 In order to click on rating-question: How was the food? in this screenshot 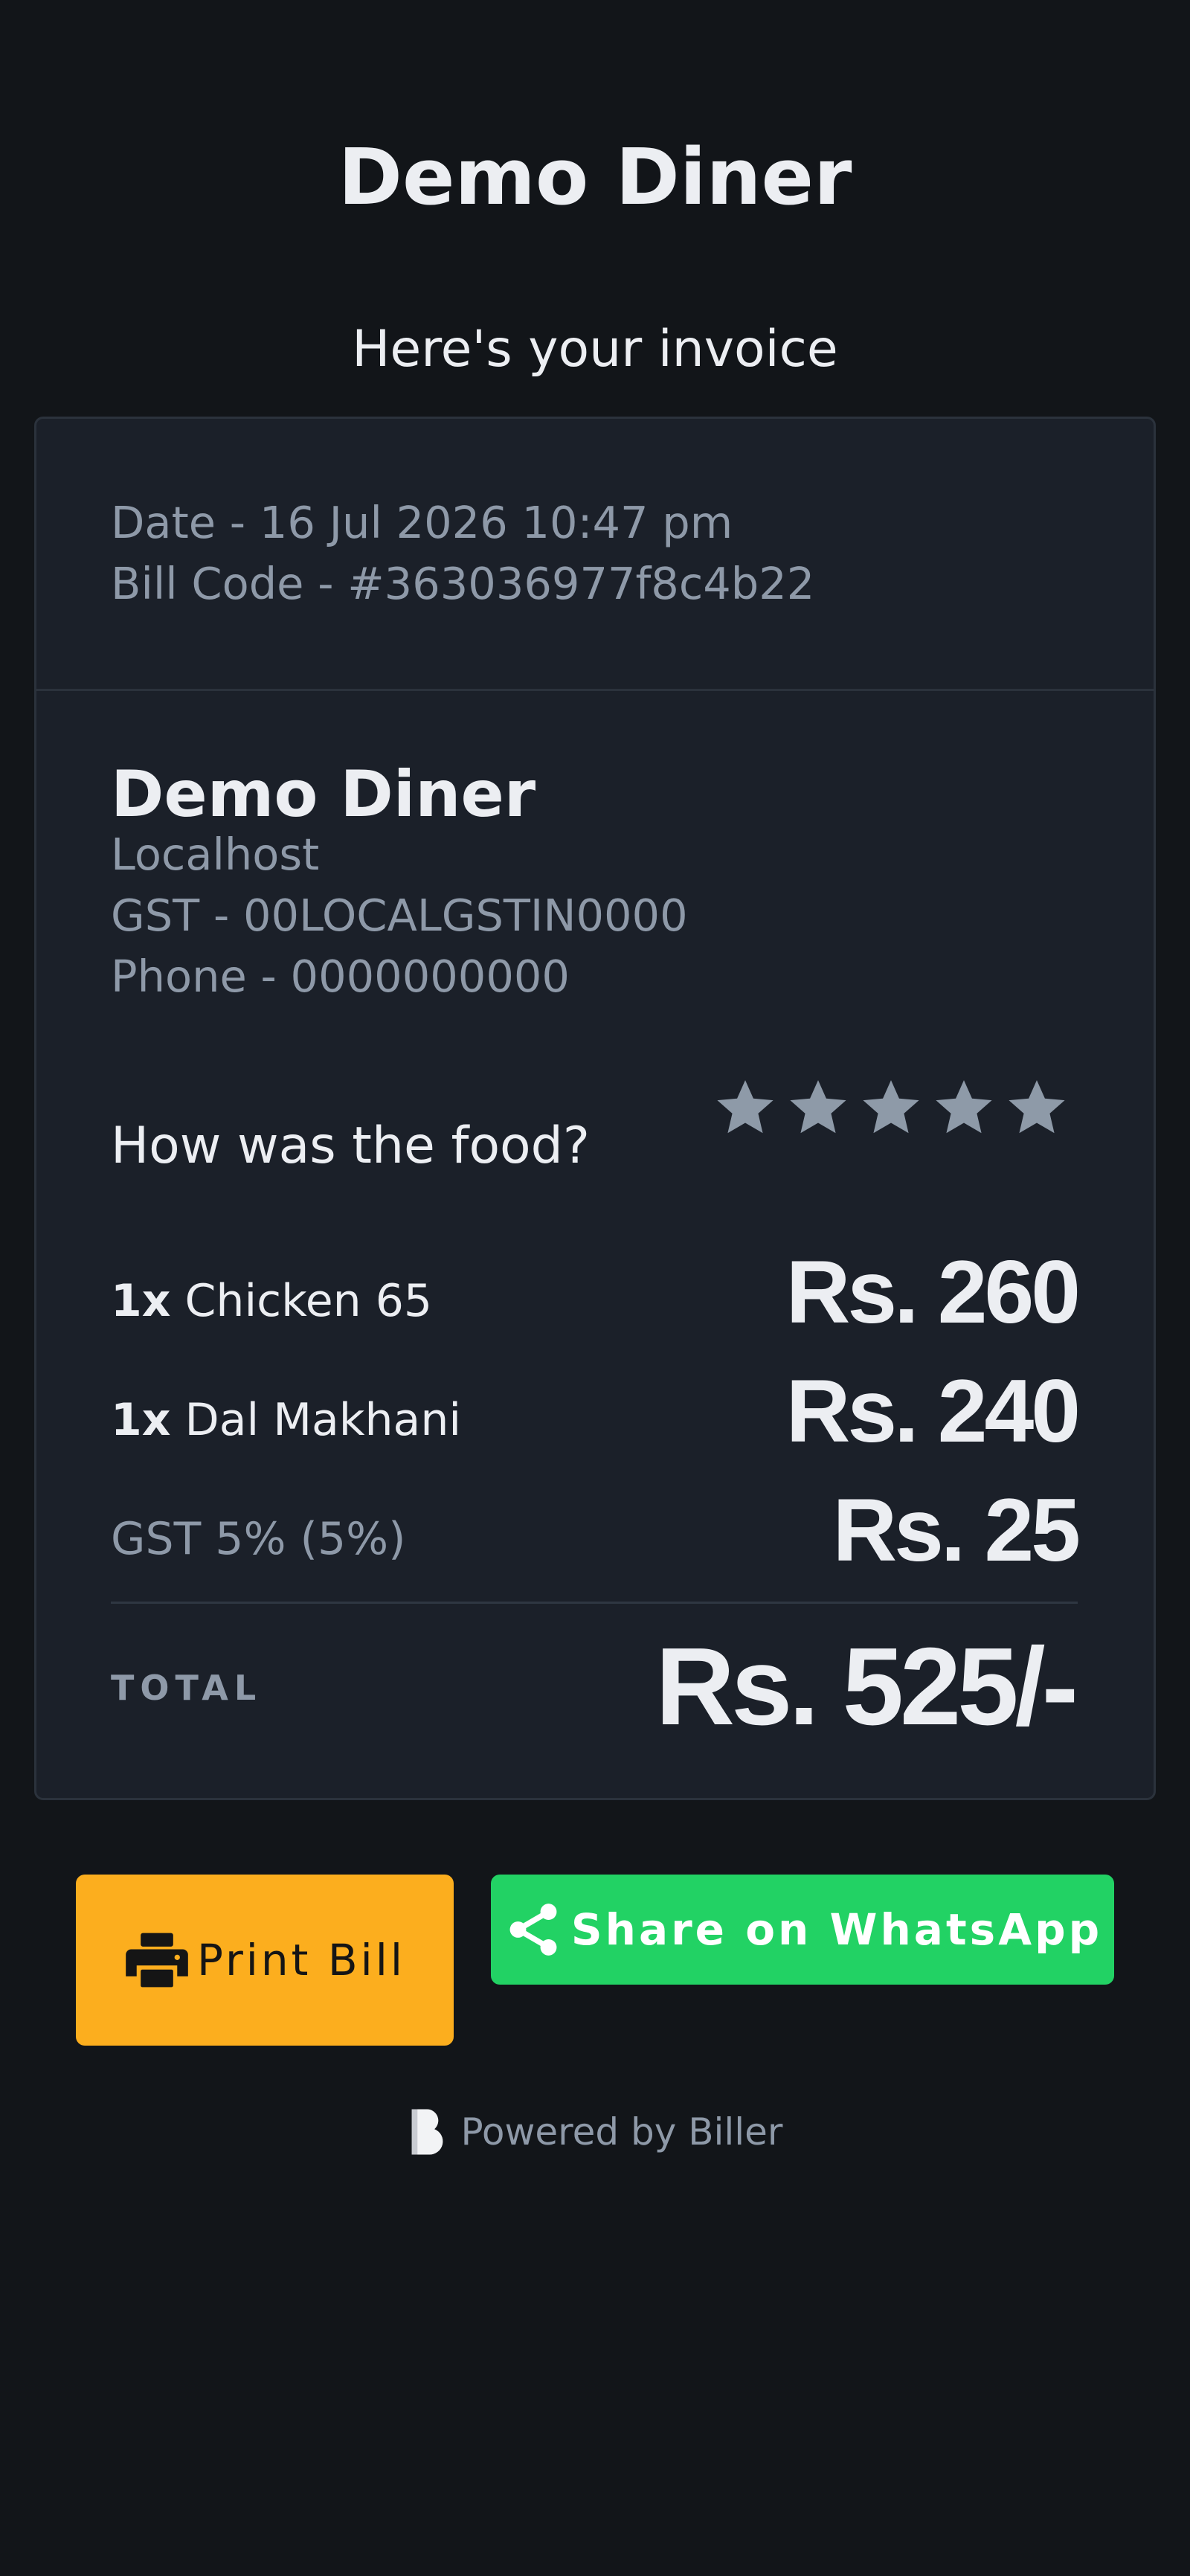, I will do `click(351, 1146)`.